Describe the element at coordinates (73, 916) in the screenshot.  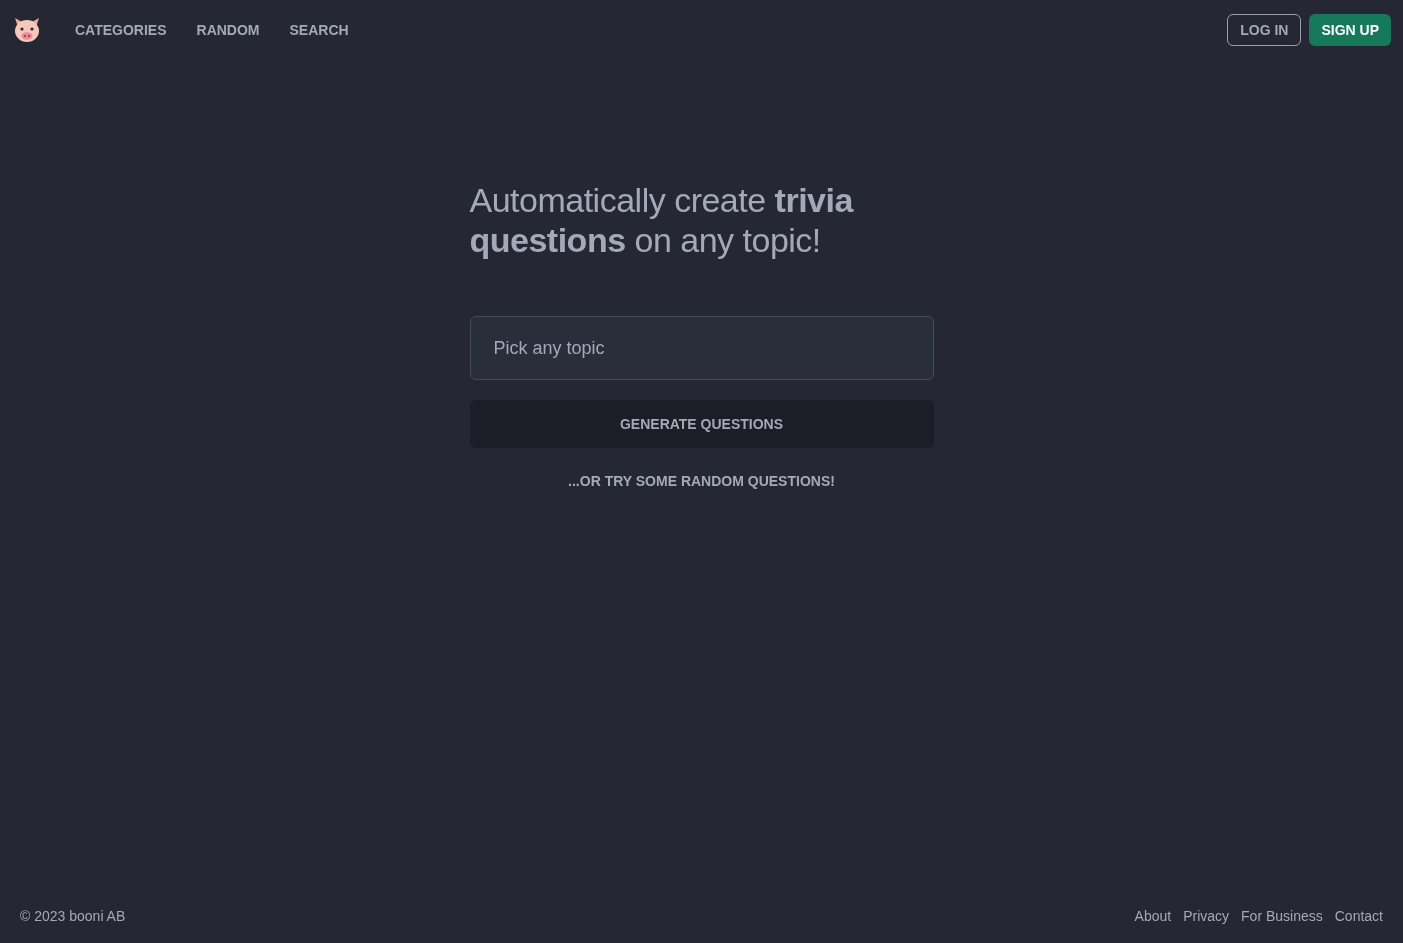
I see `copyright-text: © 2023 booni AB` at that location.